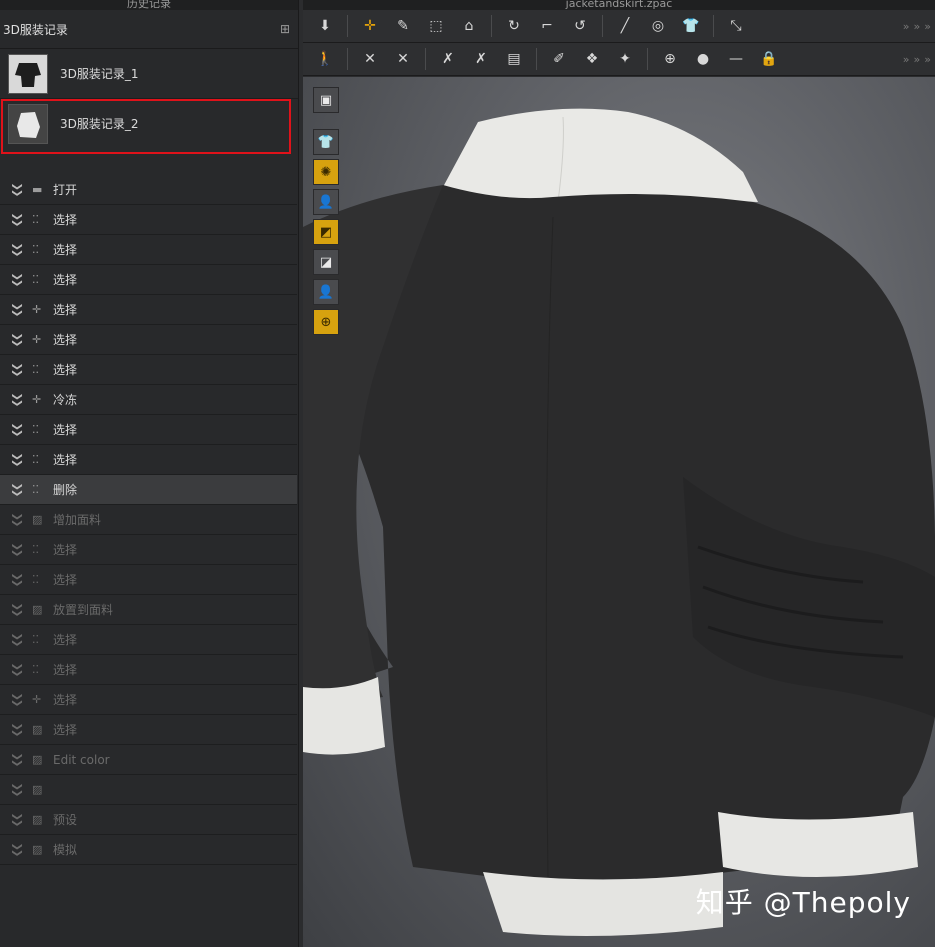 This screenshot has width=935, height=947. What do you see at coordinates (325, 59) in the screenshot?
I see `avatar-pose-icon: 🚶` at bounding box center [325, 59].